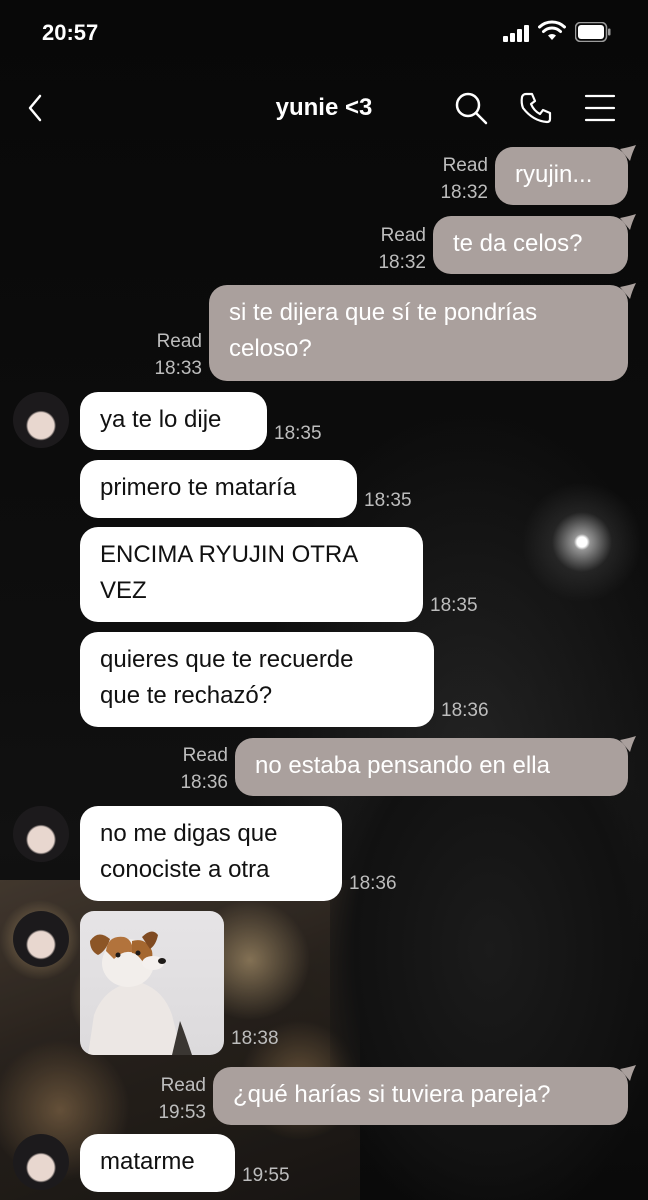  What do you see at coordinates (266, 1175) in the screenshot?
I see `message-time: 19:55` at bounding box center [266, 1175].